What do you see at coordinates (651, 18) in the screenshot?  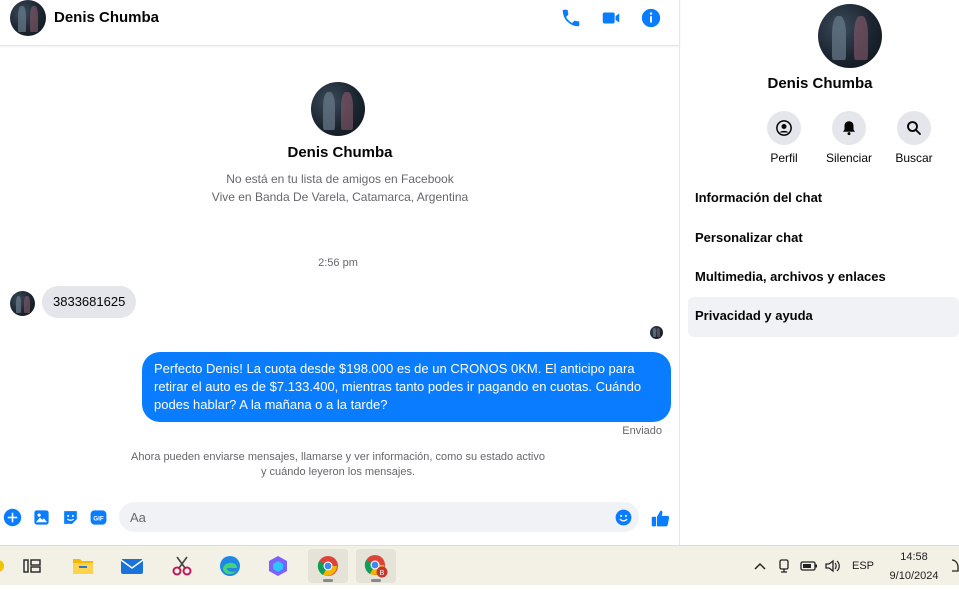 I see `info-icon` at bounding box center [651, 18].